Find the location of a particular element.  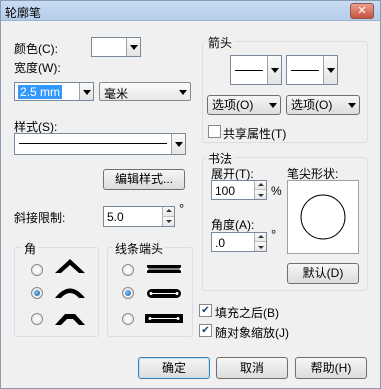

start-arrow-options-button: 选项(O) is located at coordinates (244, 105).